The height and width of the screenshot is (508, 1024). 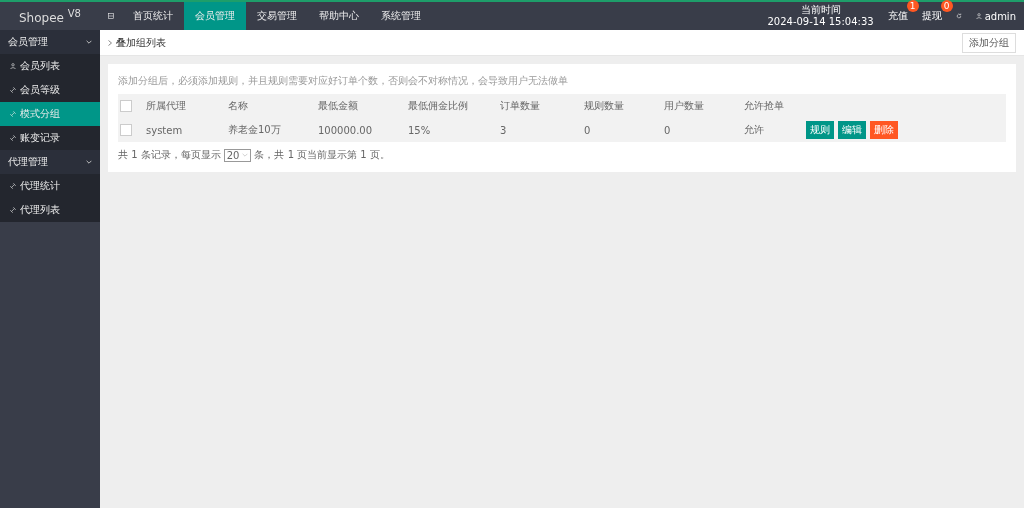 I want to click on nav-tab: 首页统计, so click(x=153, y=16).